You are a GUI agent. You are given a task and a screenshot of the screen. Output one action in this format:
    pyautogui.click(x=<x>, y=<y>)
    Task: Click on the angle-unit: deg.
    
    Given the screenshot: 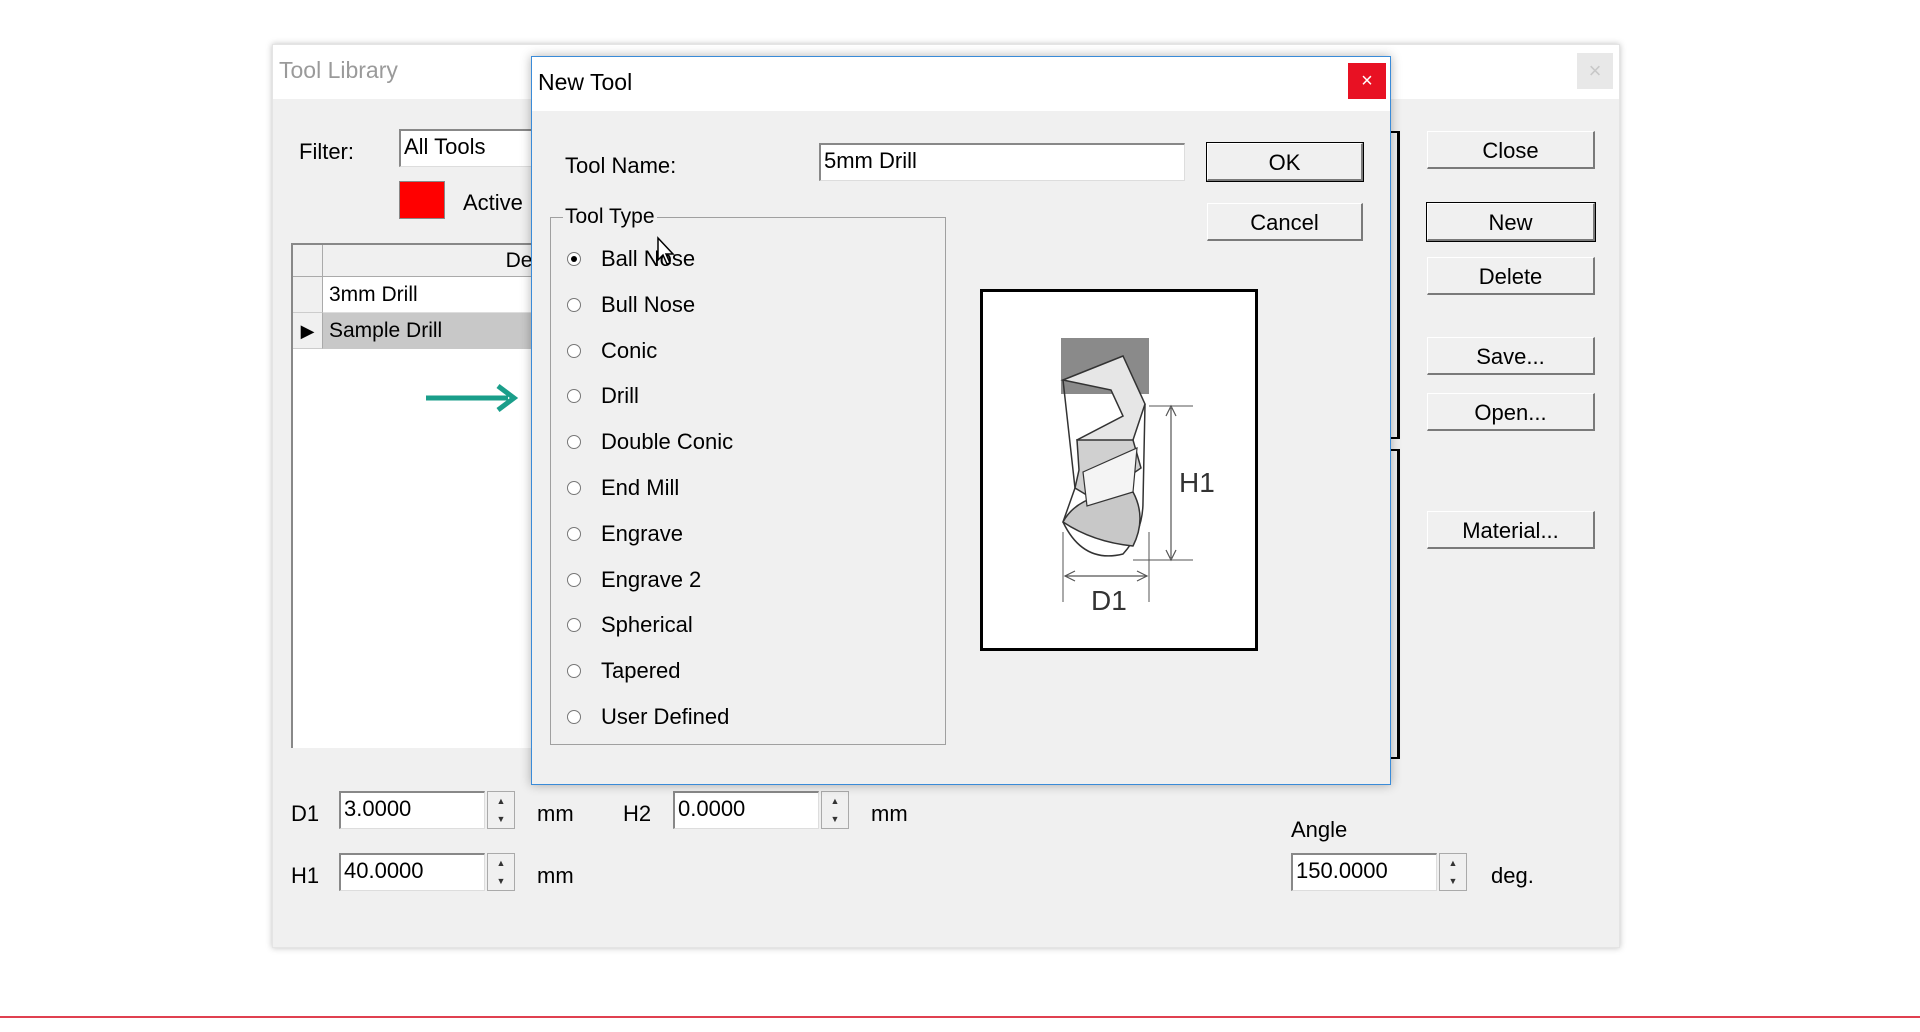 What is the action you would take?
    pyautogui.click(x=1512, y=875)
    